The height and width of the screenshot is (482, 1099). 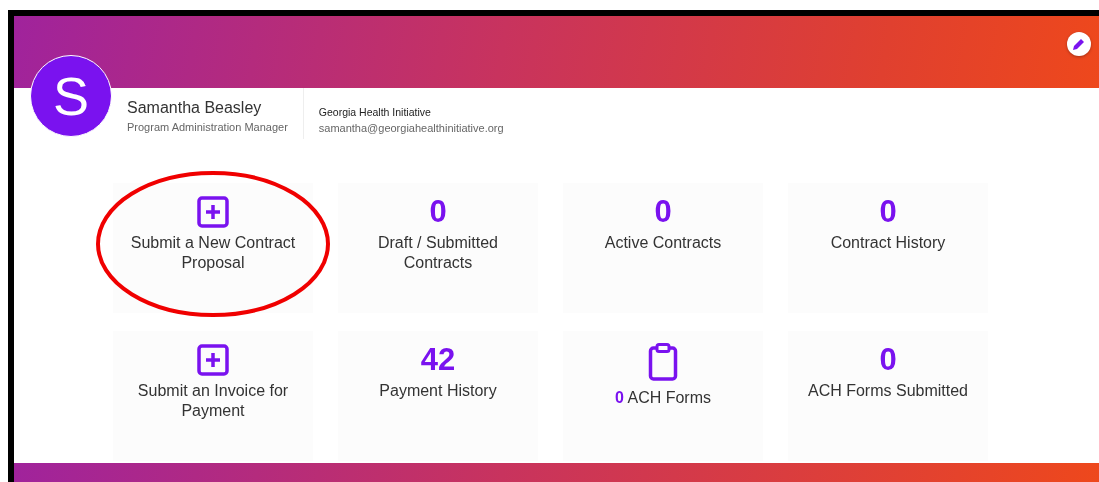 I want to click on user-role: Program Administration Manager, so click(x=207, y=127).